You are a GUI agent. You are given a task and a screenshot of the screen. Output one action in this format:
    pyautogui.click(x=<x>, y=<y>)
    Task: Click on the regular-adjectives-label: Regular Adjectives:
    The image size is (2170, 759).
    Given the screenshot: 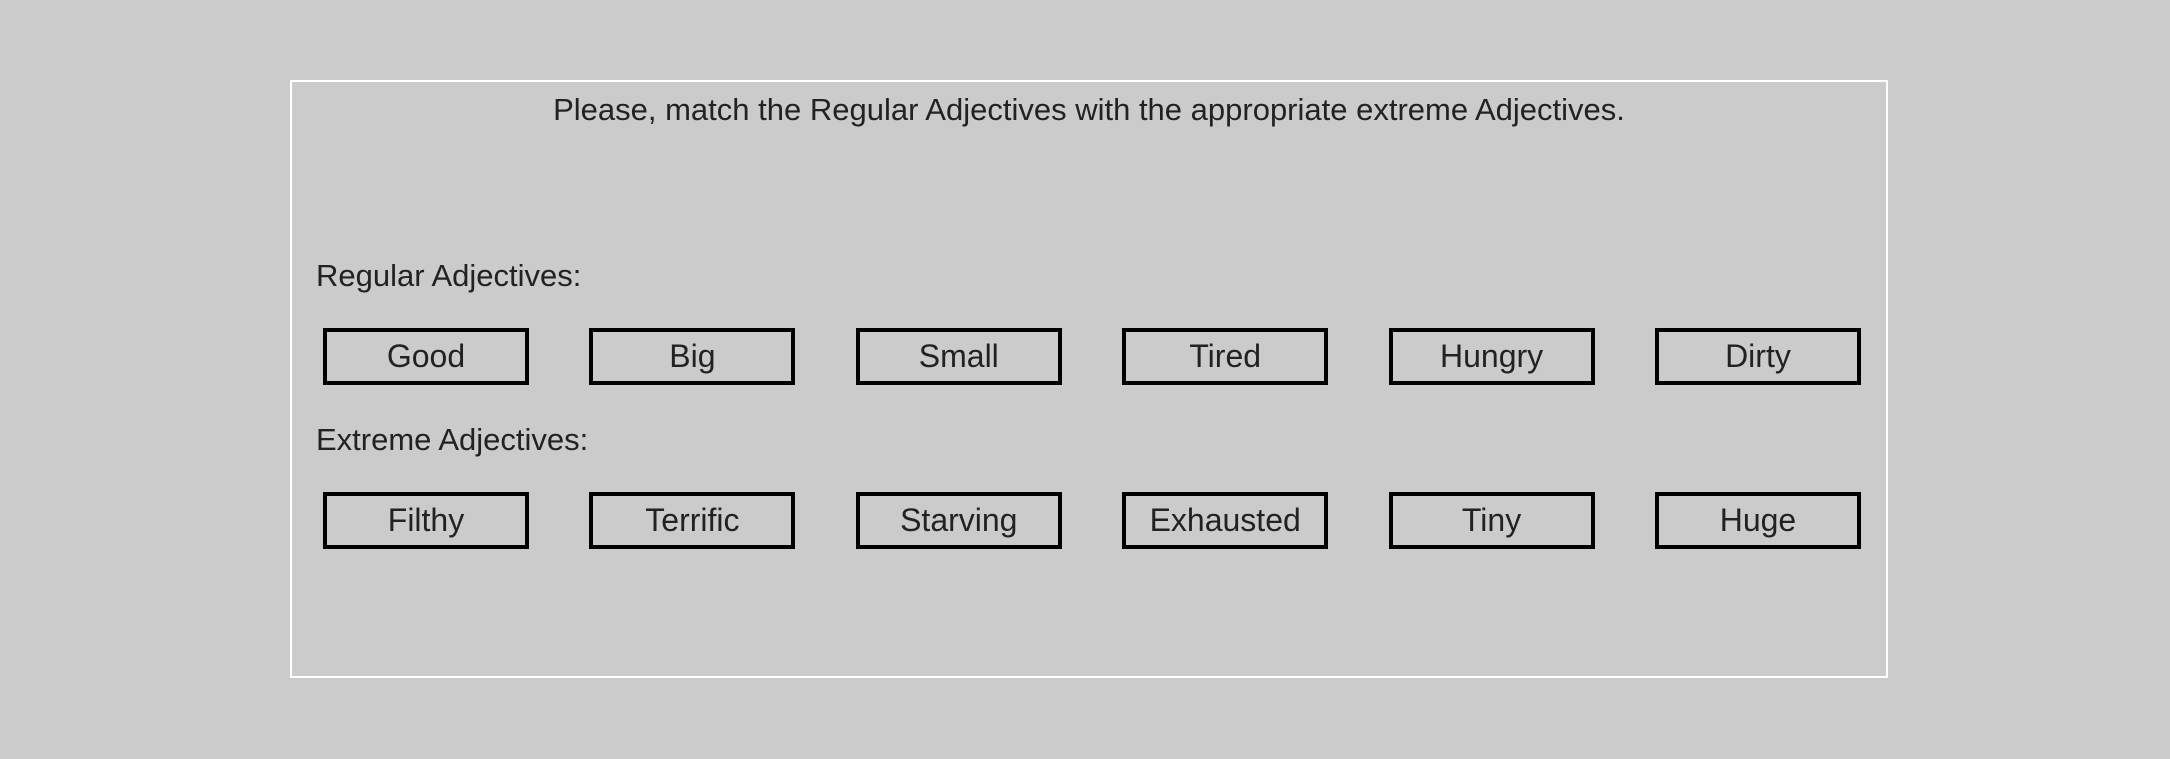 What is the action you would take?
    pyautogui.click(x=449, y=275)
    